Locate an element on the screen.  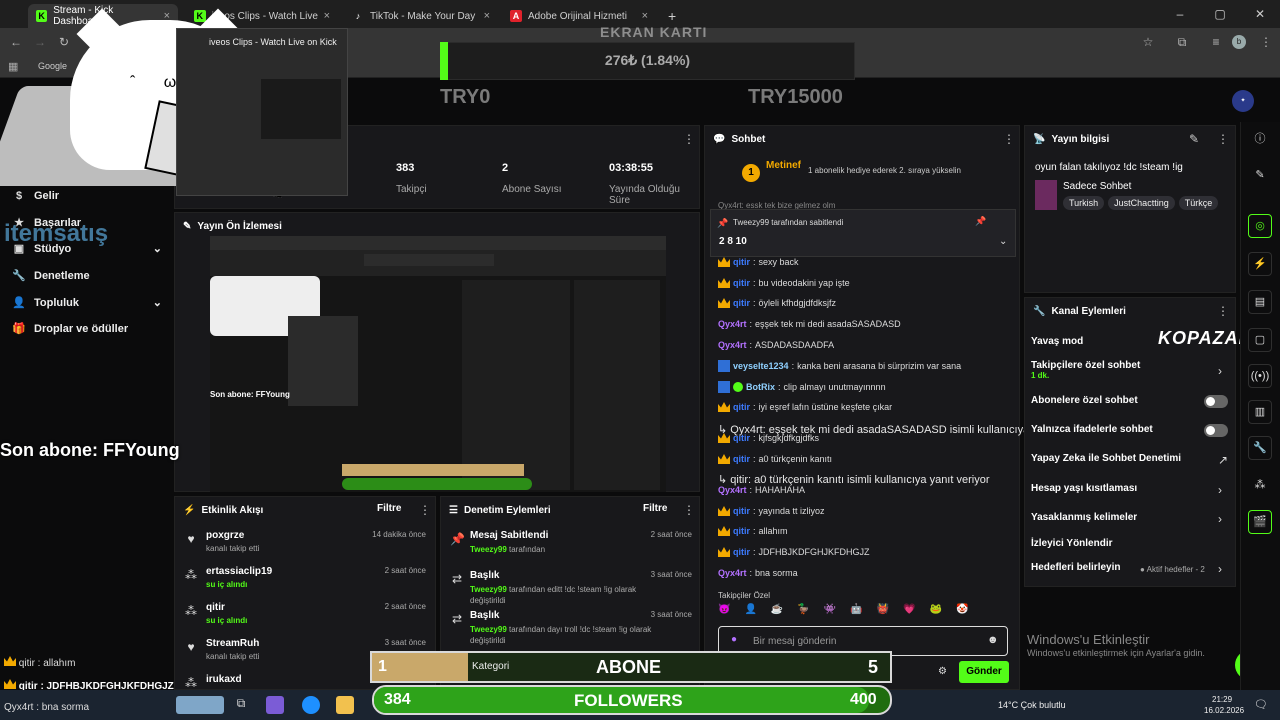
channel-action-row: Abonelere özel sohbet is located at coordinates (1084, 400).